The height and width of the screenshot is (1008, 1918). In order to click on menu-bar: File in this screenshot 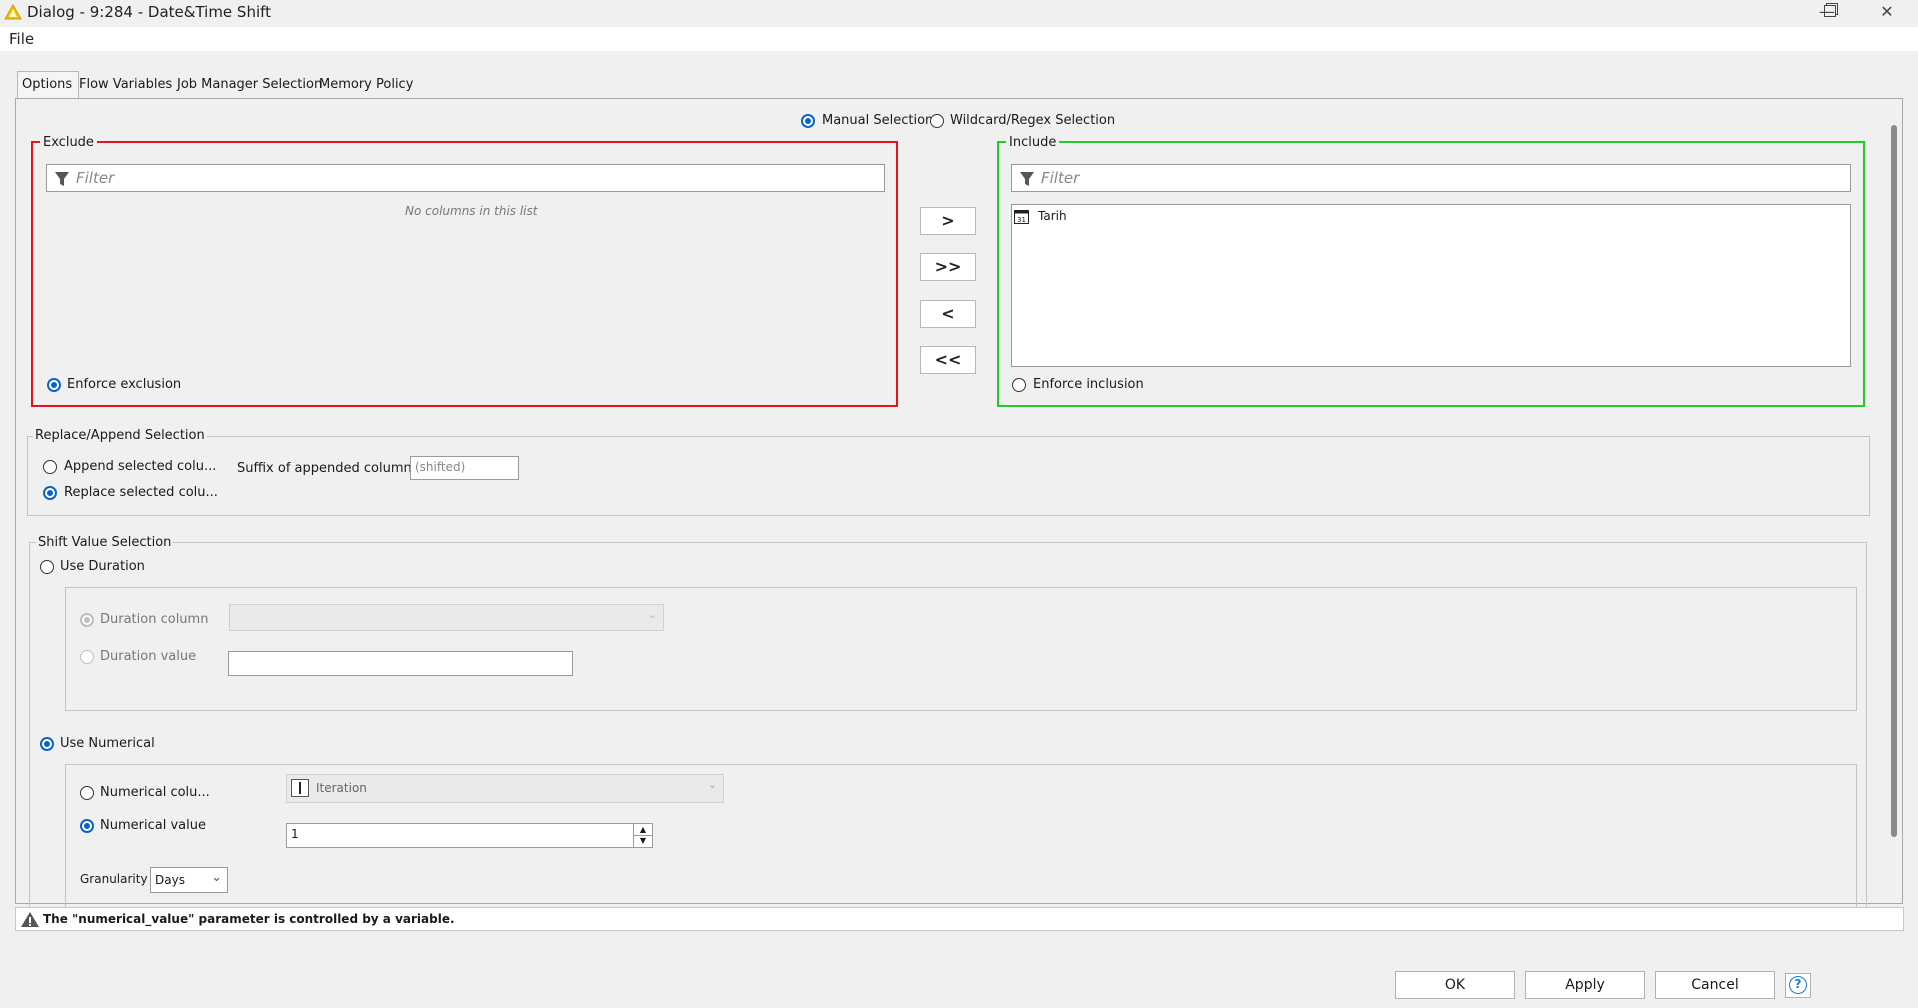, I will do `click(959, 39)`.